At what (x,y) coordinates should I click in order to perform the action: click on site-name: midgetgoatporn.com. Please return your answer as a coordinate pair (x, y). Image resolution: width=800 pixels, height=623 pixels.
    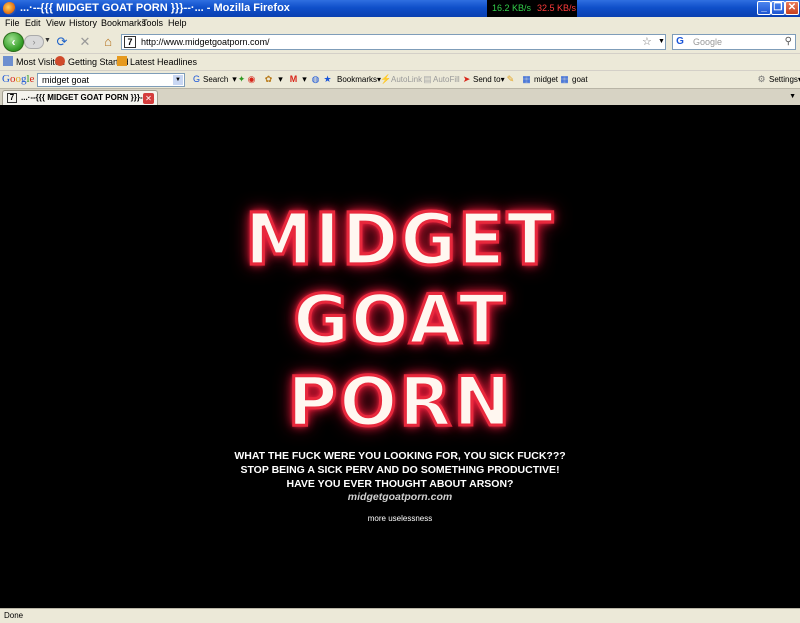
    Looking at the image, I should click on (400, 497).